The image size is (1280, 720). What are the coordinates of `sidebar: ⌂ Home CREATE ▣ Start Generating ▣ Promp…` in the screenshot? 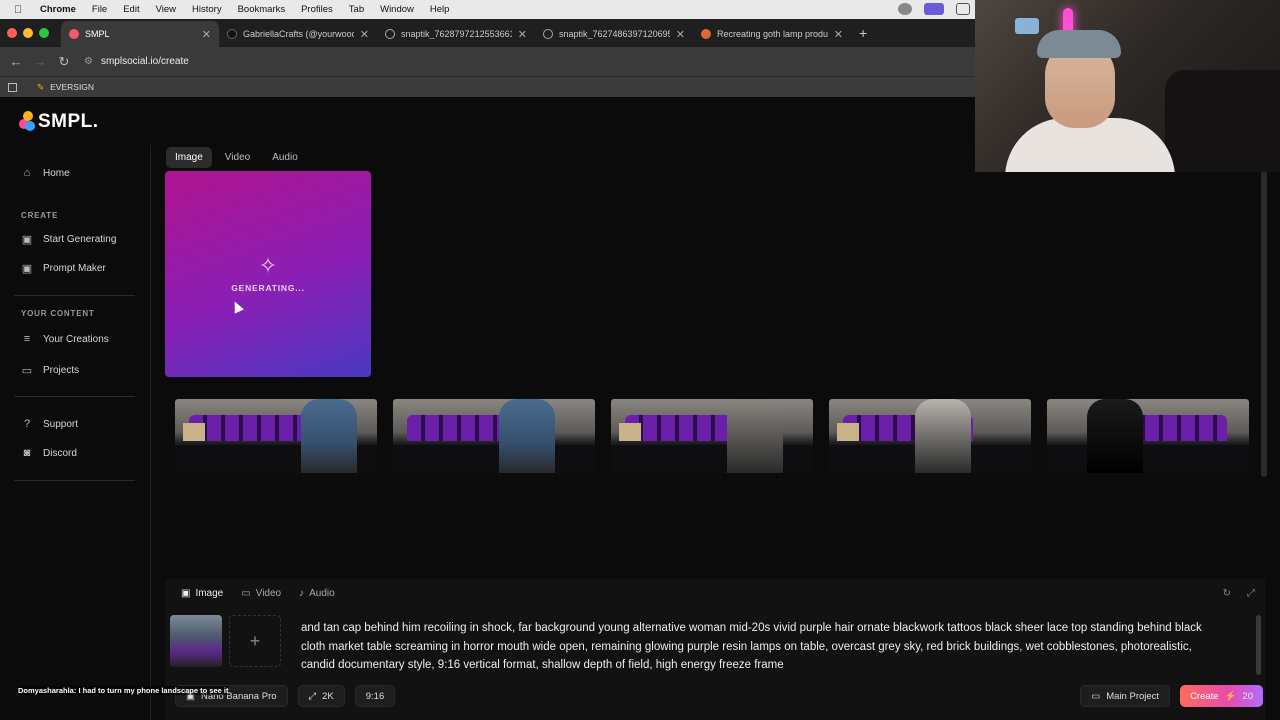 It's located at (75, 432).